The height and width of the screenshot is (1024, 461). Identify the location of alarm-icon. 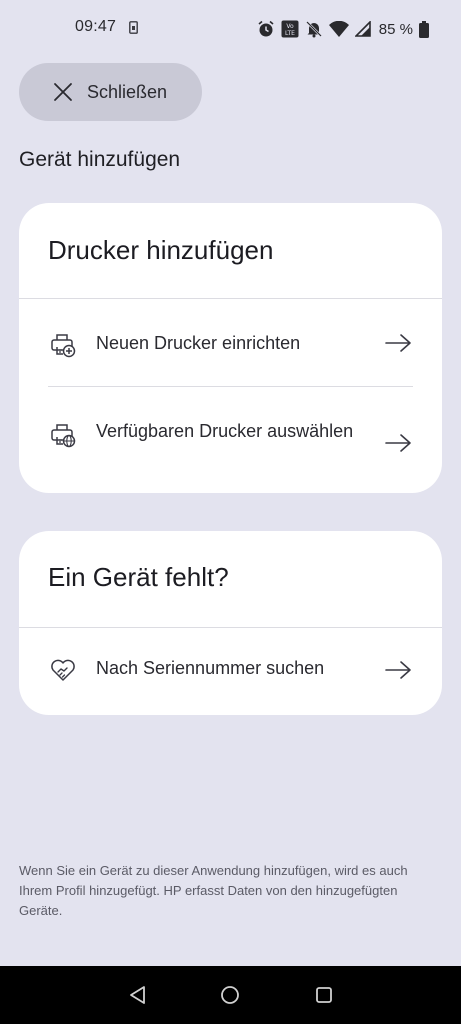
(266, 28).